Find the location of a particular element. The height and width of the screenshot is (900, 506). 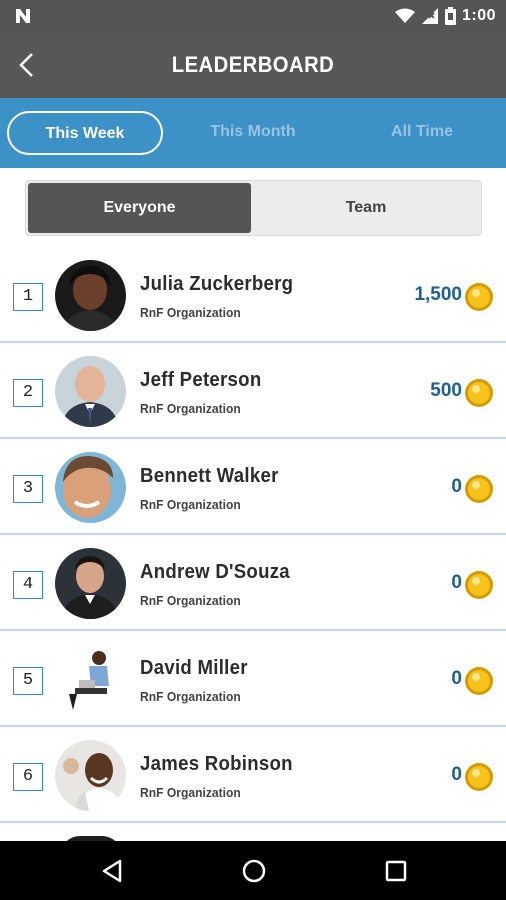

player-name: Jeff Peterson is located at coordinates (201, 380).